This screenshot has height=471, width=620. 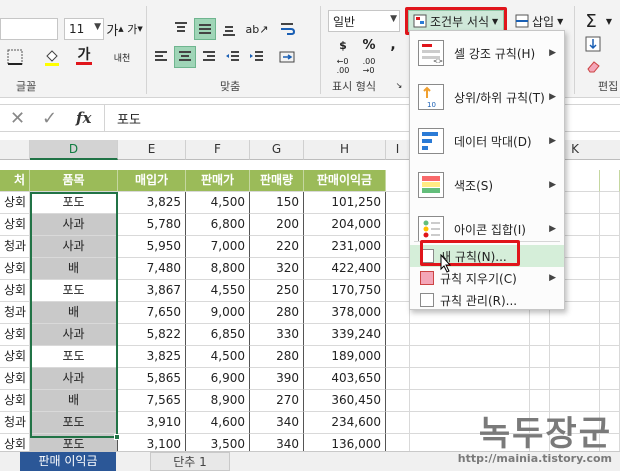 What do you see at coordinates (218, 401) in the screenshot?
I see `cell-sell-price: 8,900` at bounding box center [218, 401].